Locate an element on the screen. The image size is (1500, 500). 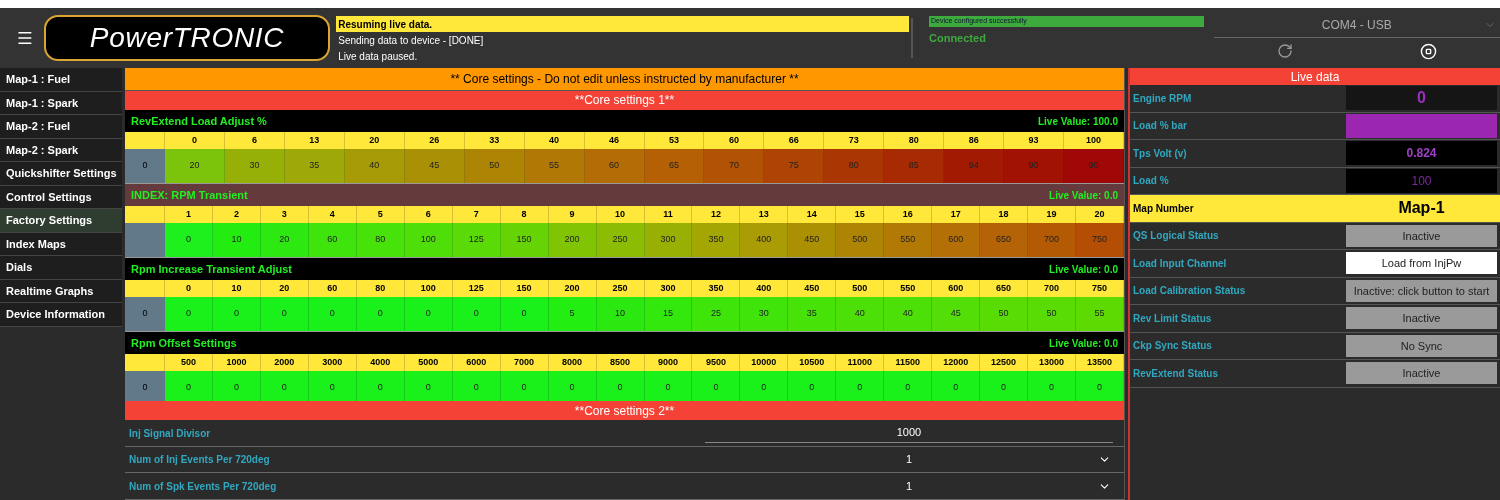
live-data-label: Load % bar is located at coordinates (1160, 126).